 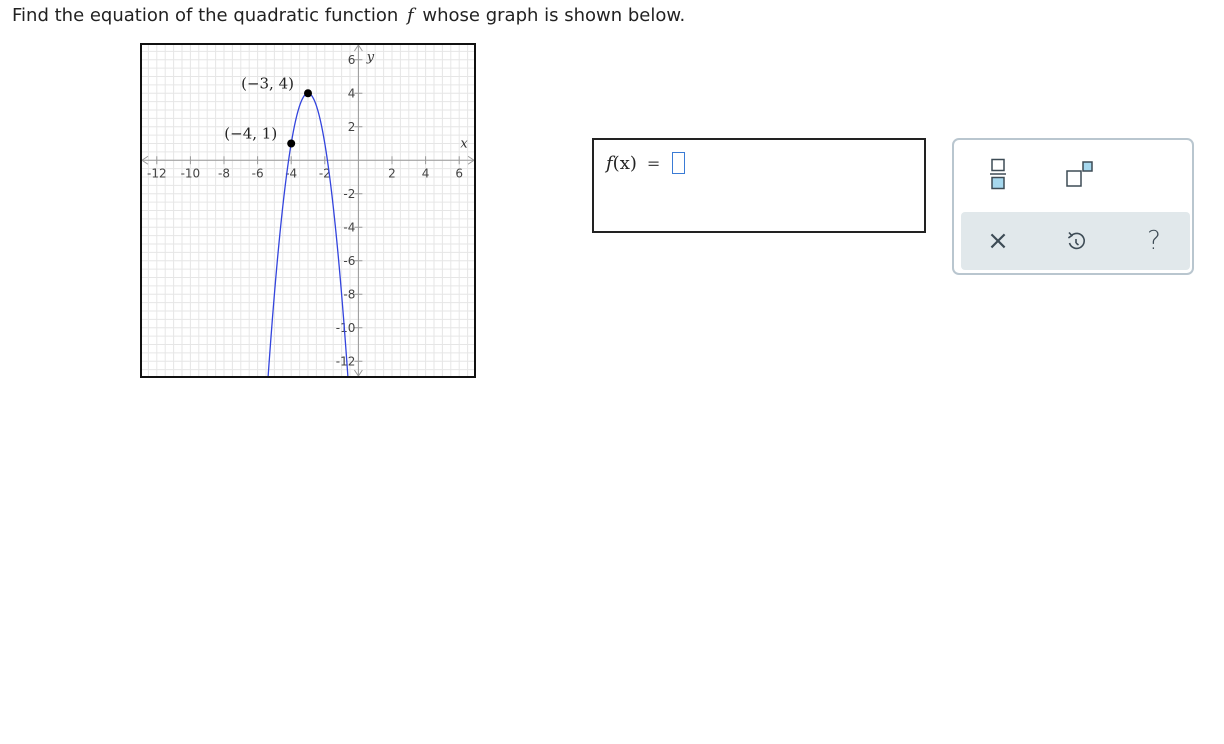 What do you see at coordinates (426, 173) in the screenshot?
I see `x-tick-label: 4` at bounding box center [426, 173].